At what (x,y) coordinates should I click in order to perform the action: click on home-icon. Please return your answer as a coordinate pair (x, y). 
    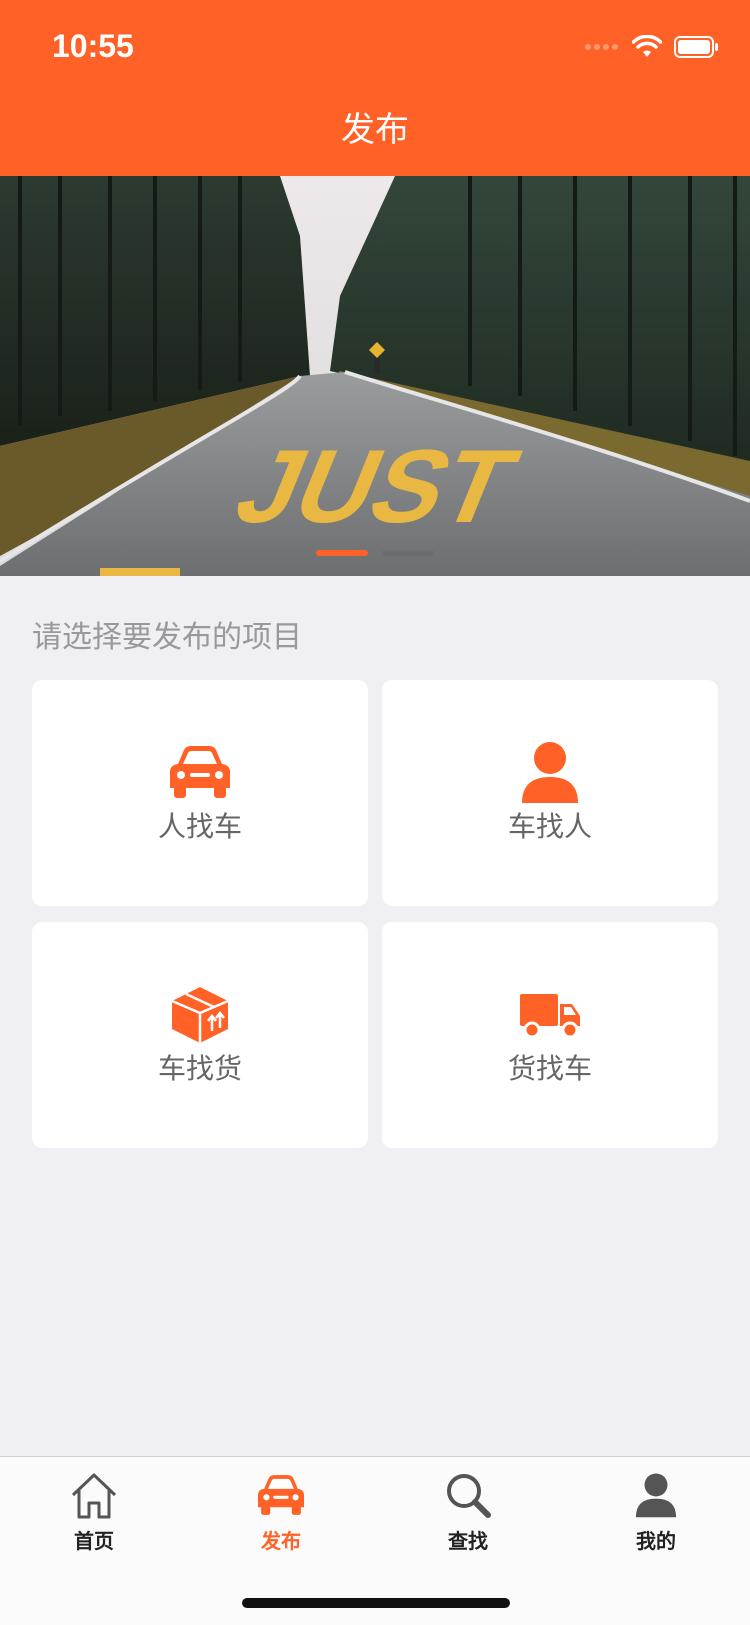
    Looking at the image, I should click on (94, 1495).